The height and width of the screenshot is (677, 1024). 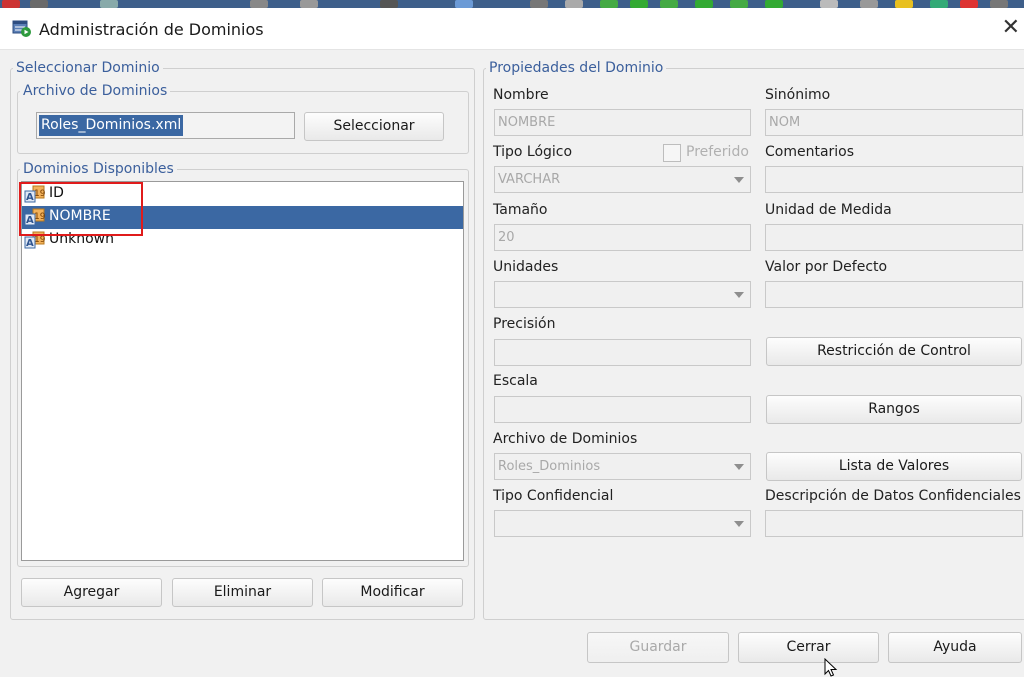 What do you see at coordinates (894, 466) in the screenshot?
I see `value-list-button: Lista de Valores` at bounding box center [894, 466].